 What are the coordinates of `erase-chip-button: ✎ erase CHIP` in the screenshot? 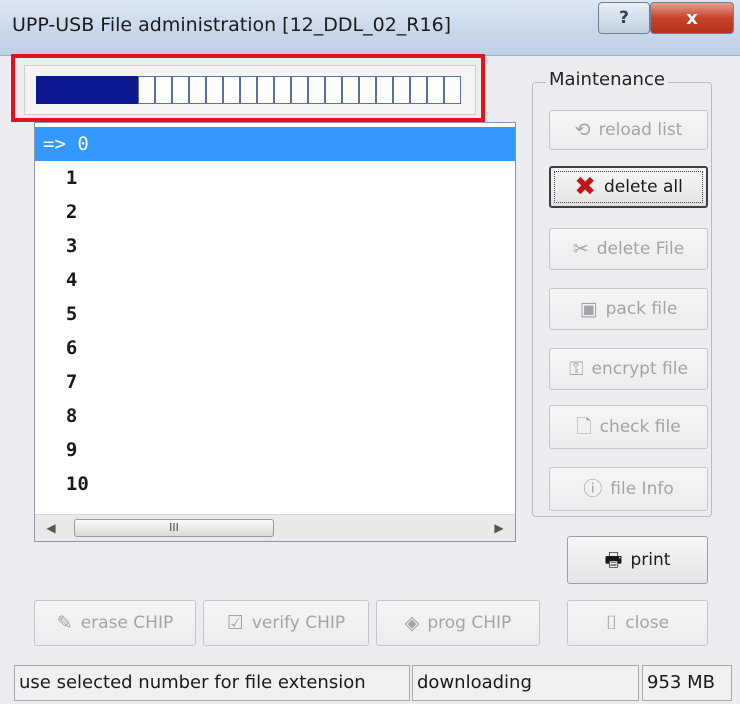 It's located at (115, 623).